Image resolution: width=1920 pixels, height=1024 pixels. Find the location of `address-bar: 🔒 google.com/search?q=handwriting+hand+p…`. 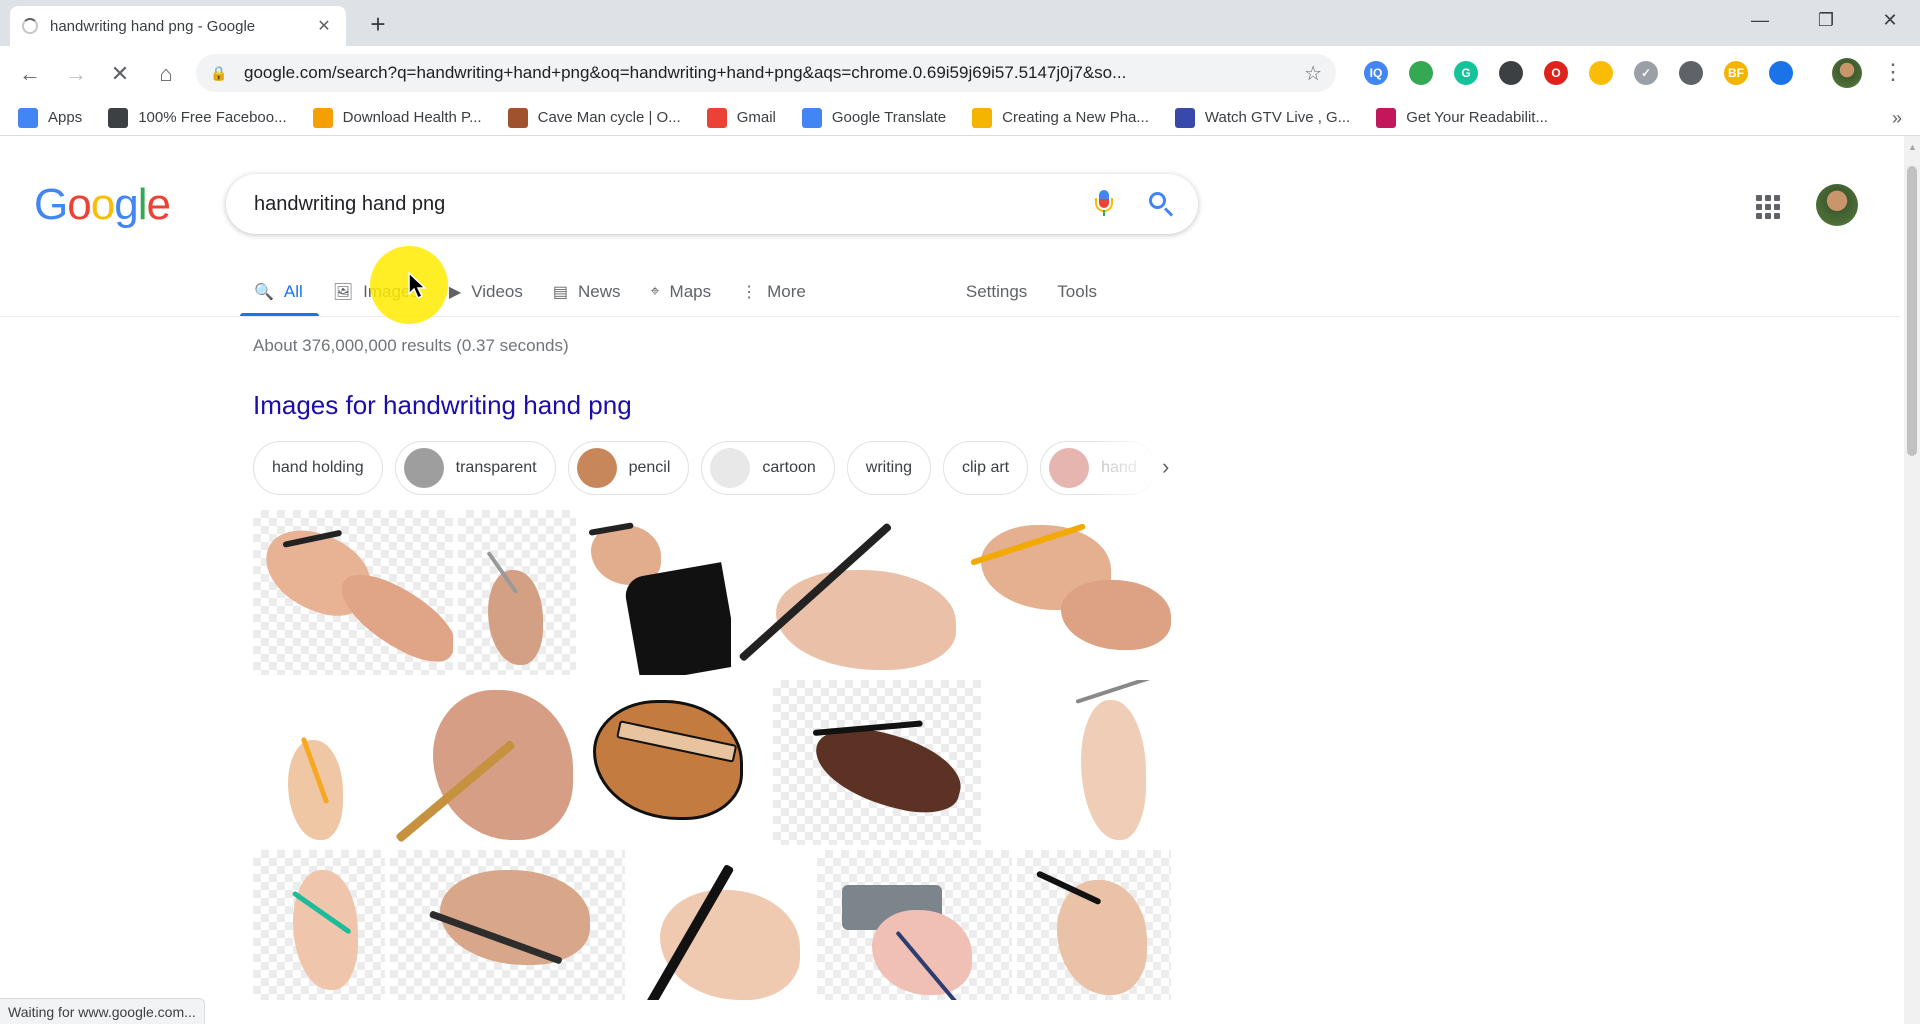

address-bar: 🔒 google.com/search?q=handwriting+hand+p… is located at coordinates (766, 73).